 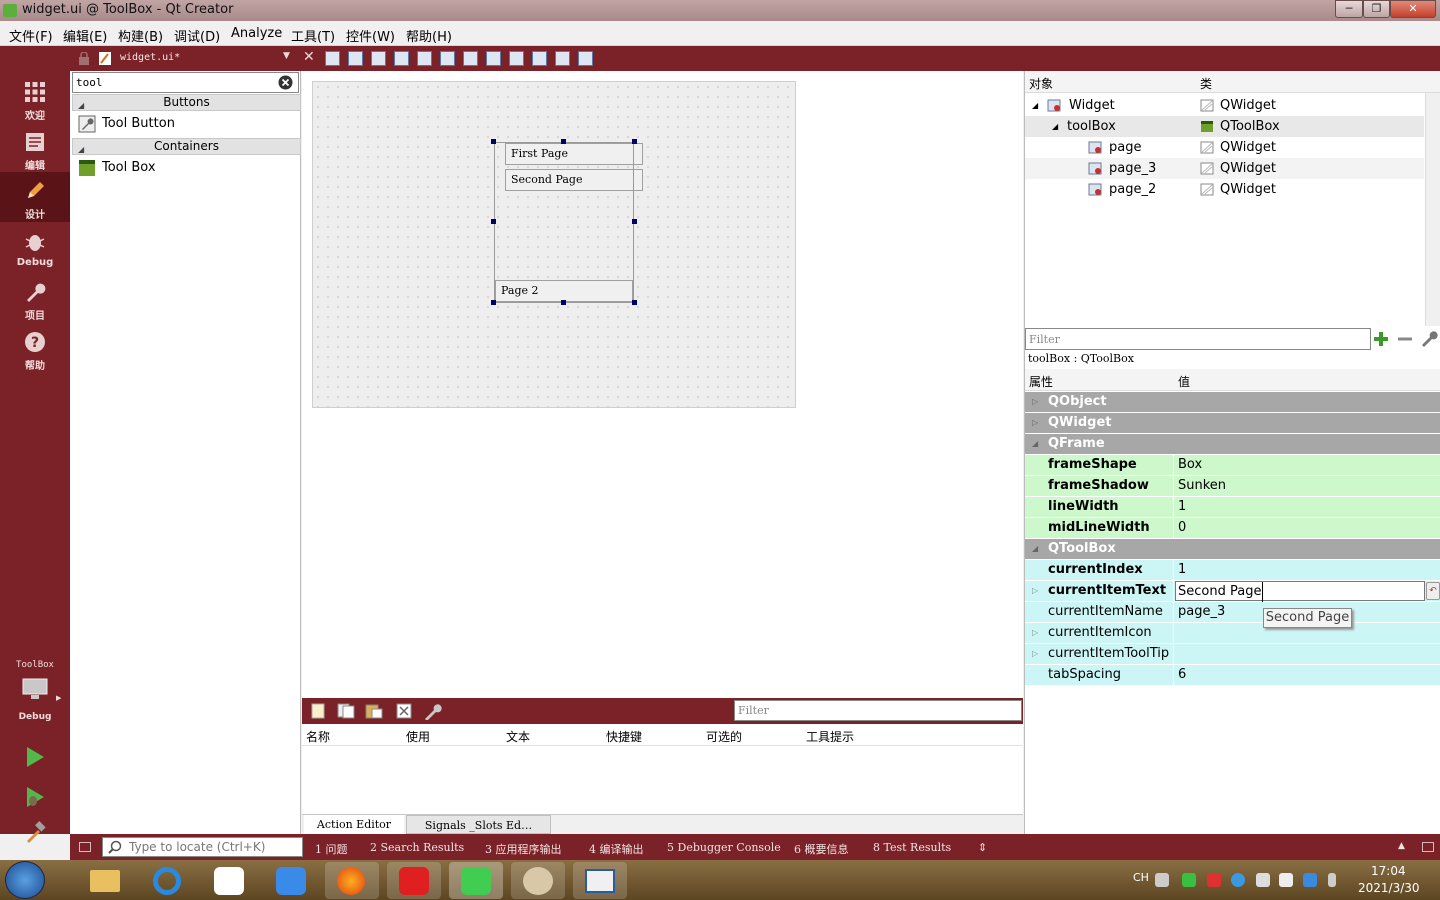 What do you see at coordinates (1232, 612) in the screenshot?
I see `property-row: currentItemName page_3` at bounding box center [1232, 612].